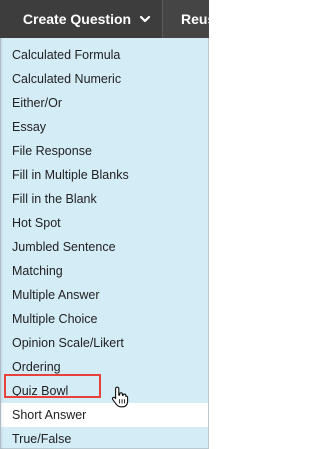 Image resolution: width=320 pixels, height=449 pixels. I want to click on menu-item-jumbled-sentence: Jumbled Sentence, so click(104, 247).